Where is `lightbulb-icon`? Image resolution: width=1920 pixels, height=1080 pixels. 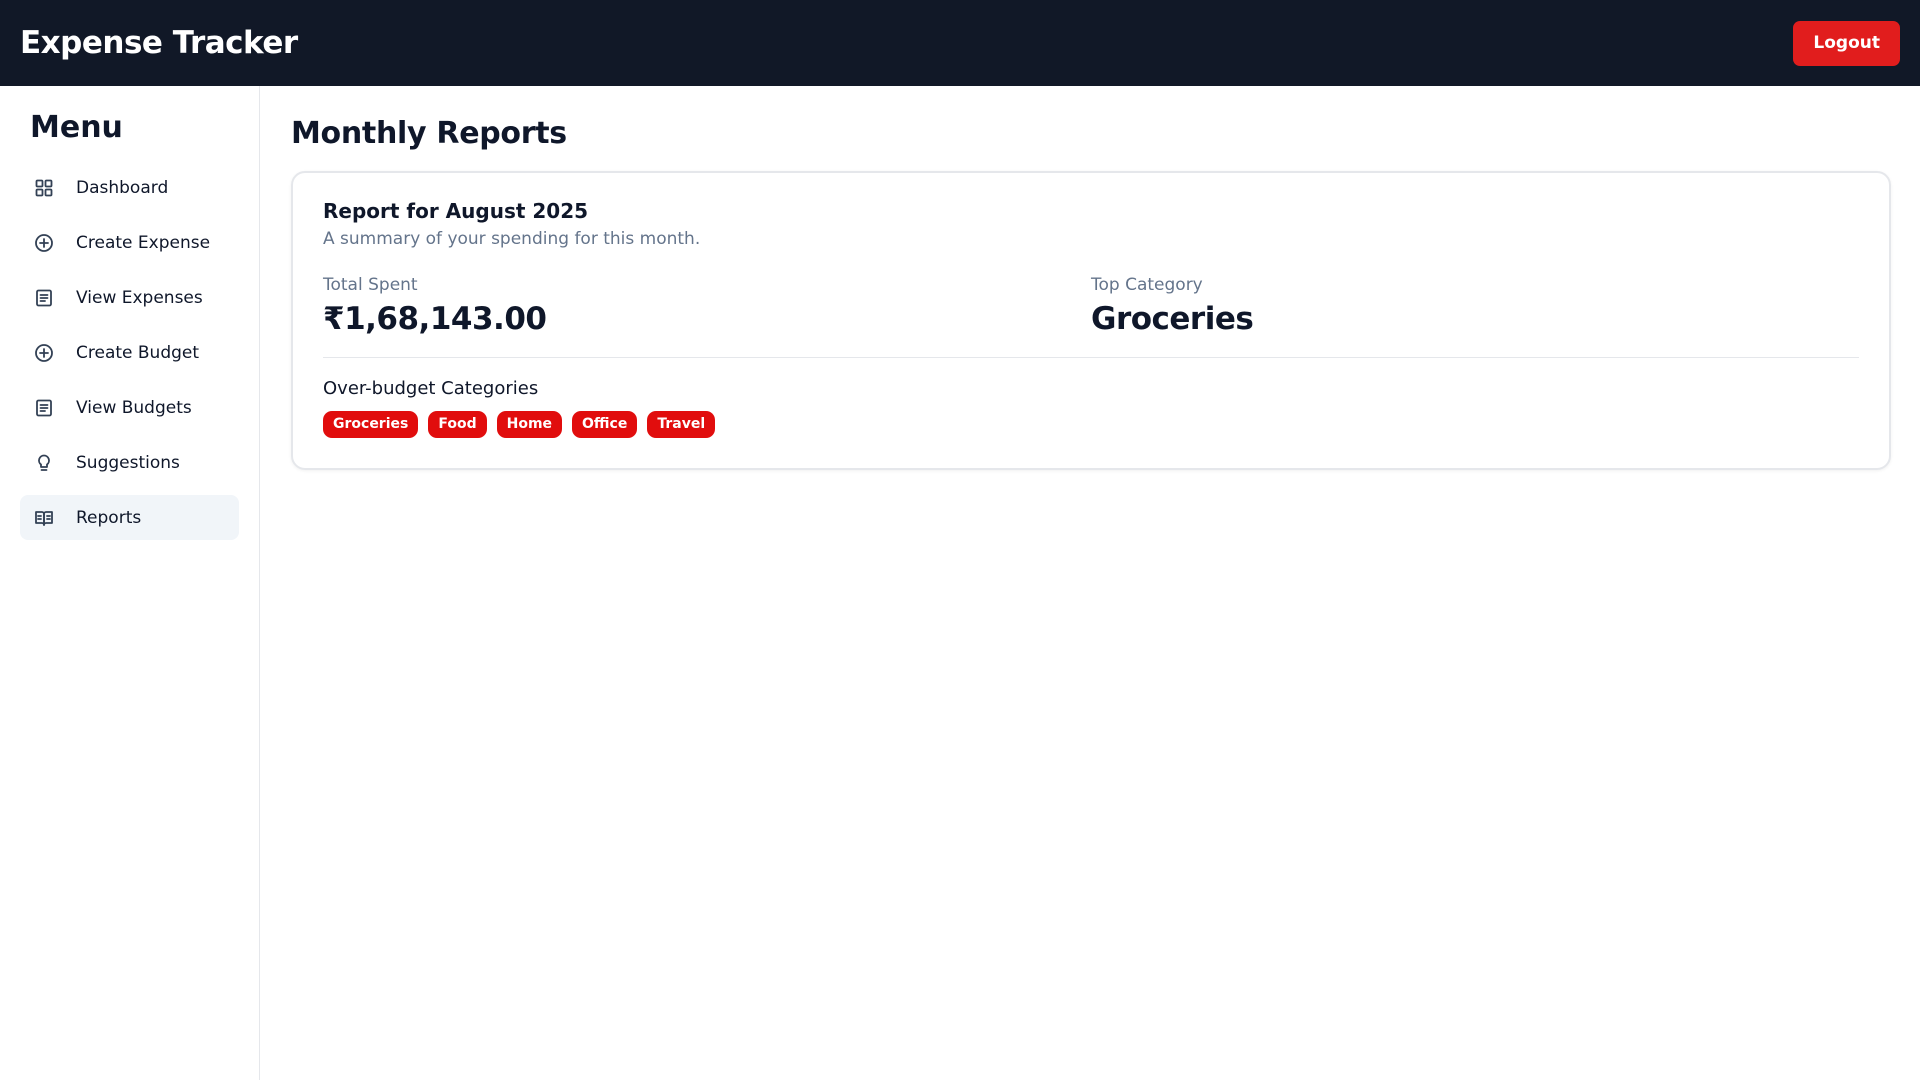
lightbulb-icon is located at coordinates (44, 463).